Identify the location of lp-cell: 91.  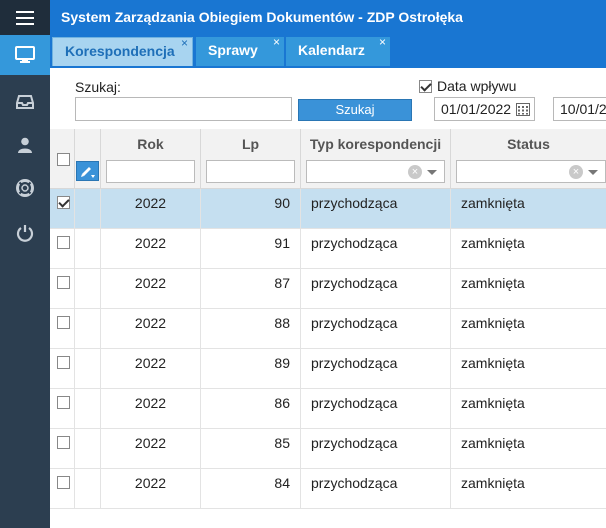
(251, 249).